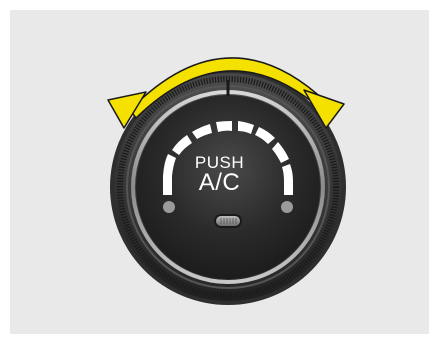  I want to click on left-dot-indicator, so click(169, 207).